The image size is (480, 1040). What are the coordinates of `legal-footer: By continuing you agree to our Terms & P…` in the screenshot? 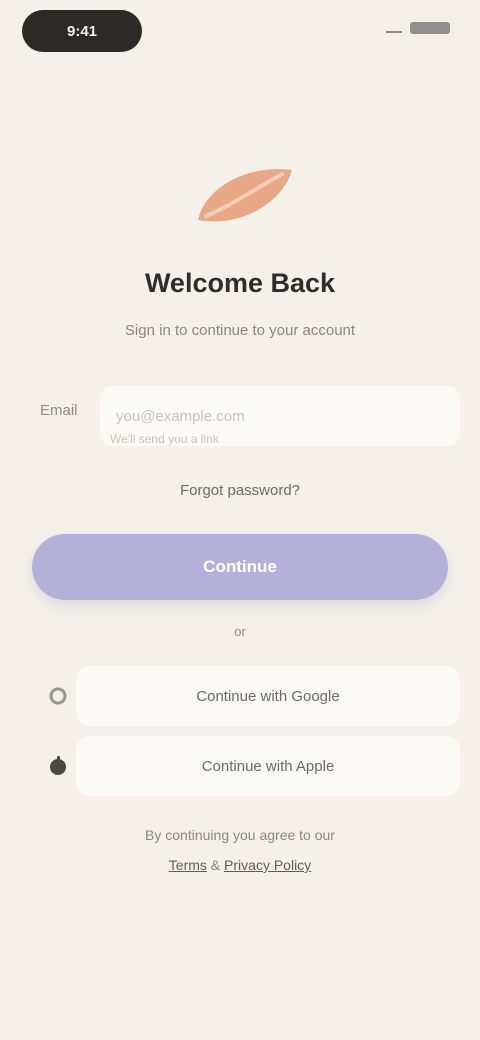 It's located at (240, 850).